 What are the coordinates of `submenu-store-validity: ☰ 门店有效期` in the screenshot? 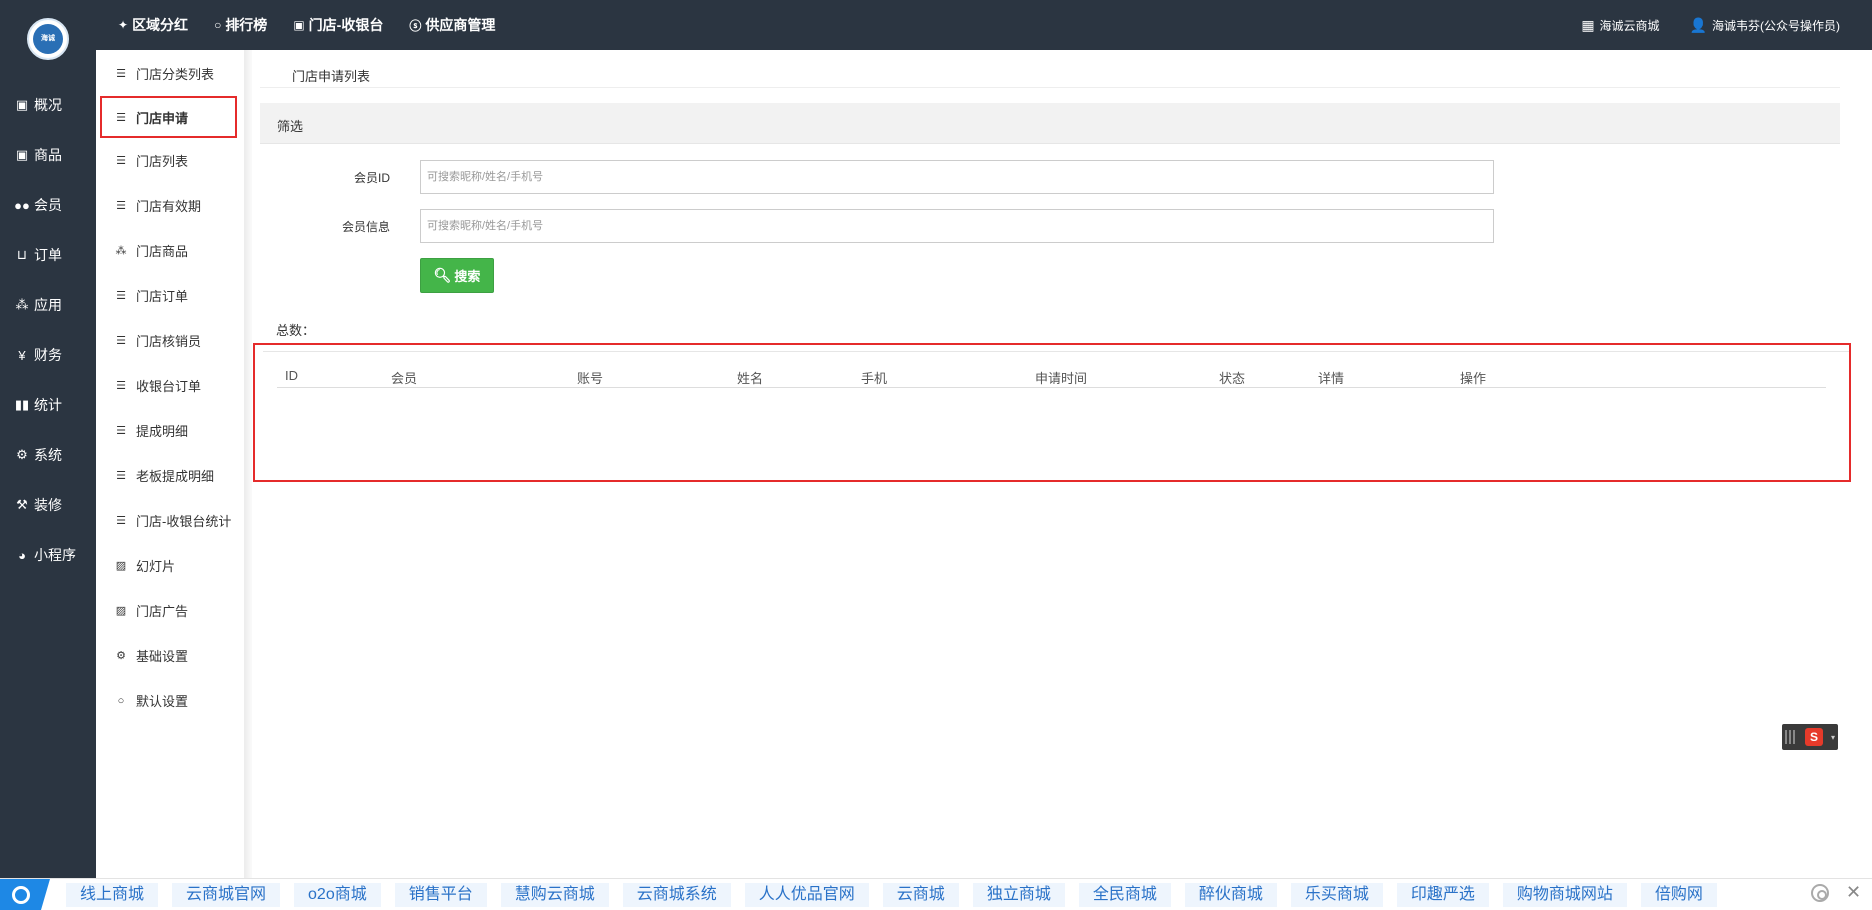 It's located at (170, 205).